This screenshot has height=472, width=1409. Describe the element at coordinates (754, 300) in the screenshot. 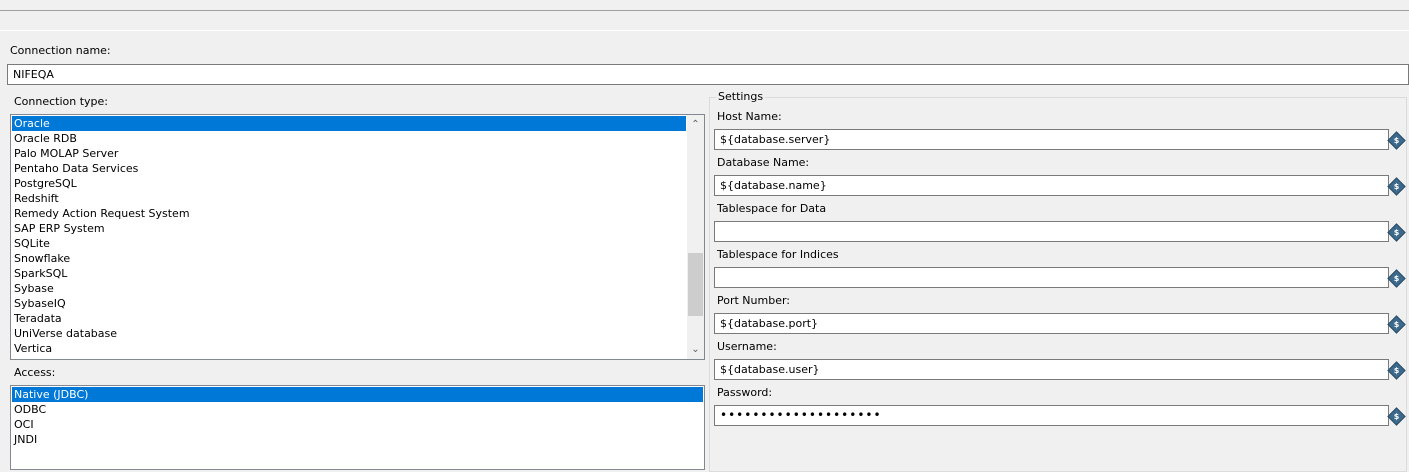

I see `port-number-label: Port Number:` at that location.